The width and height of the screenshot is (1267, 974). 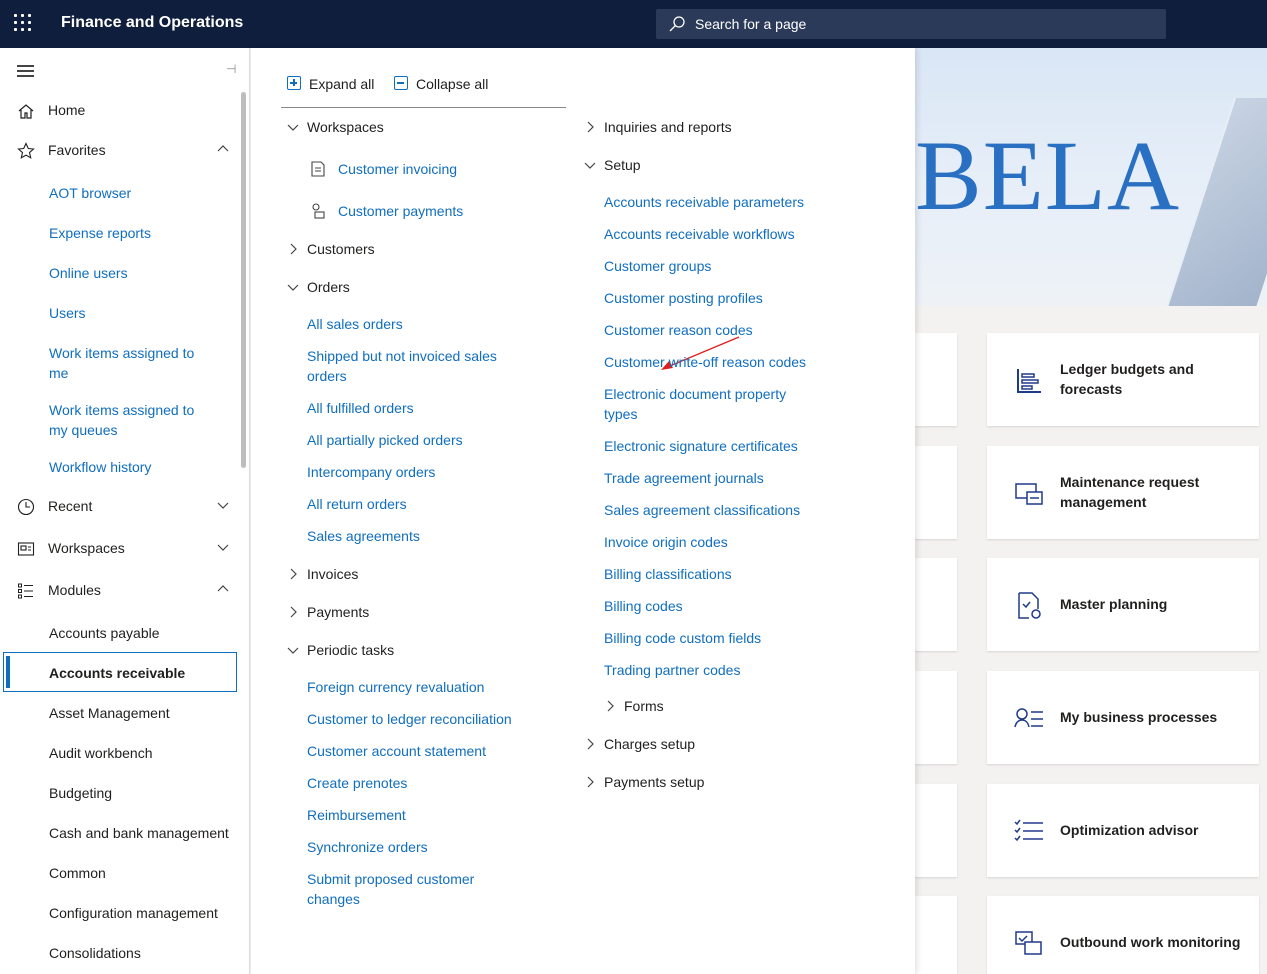 What do you see at coordinates (654, 782) in the screenshot?
I see `group-payments-setup: Payments setup` at bounding box center [654, 782].